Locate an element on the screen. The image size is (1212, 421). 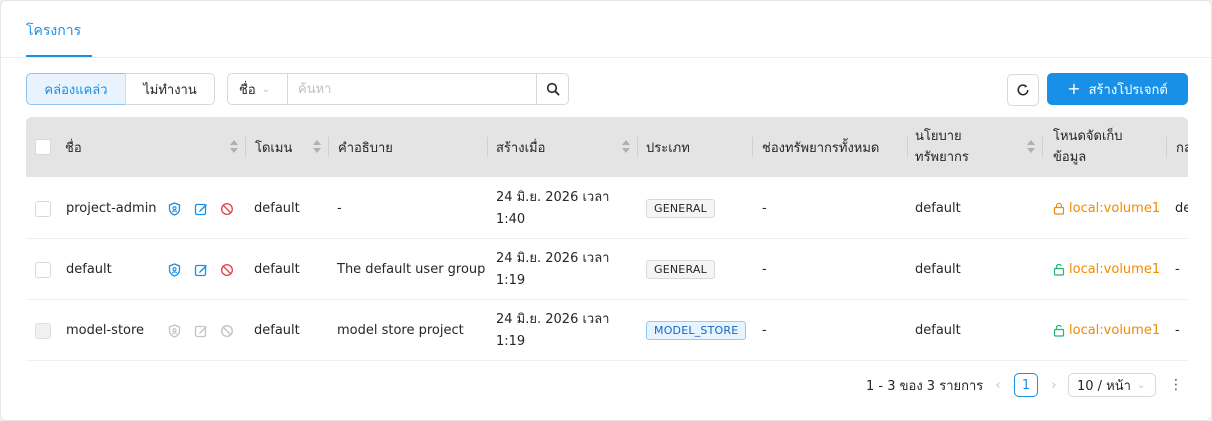
chevron-left-icon: ‹ is located at coordinates (998, 385).